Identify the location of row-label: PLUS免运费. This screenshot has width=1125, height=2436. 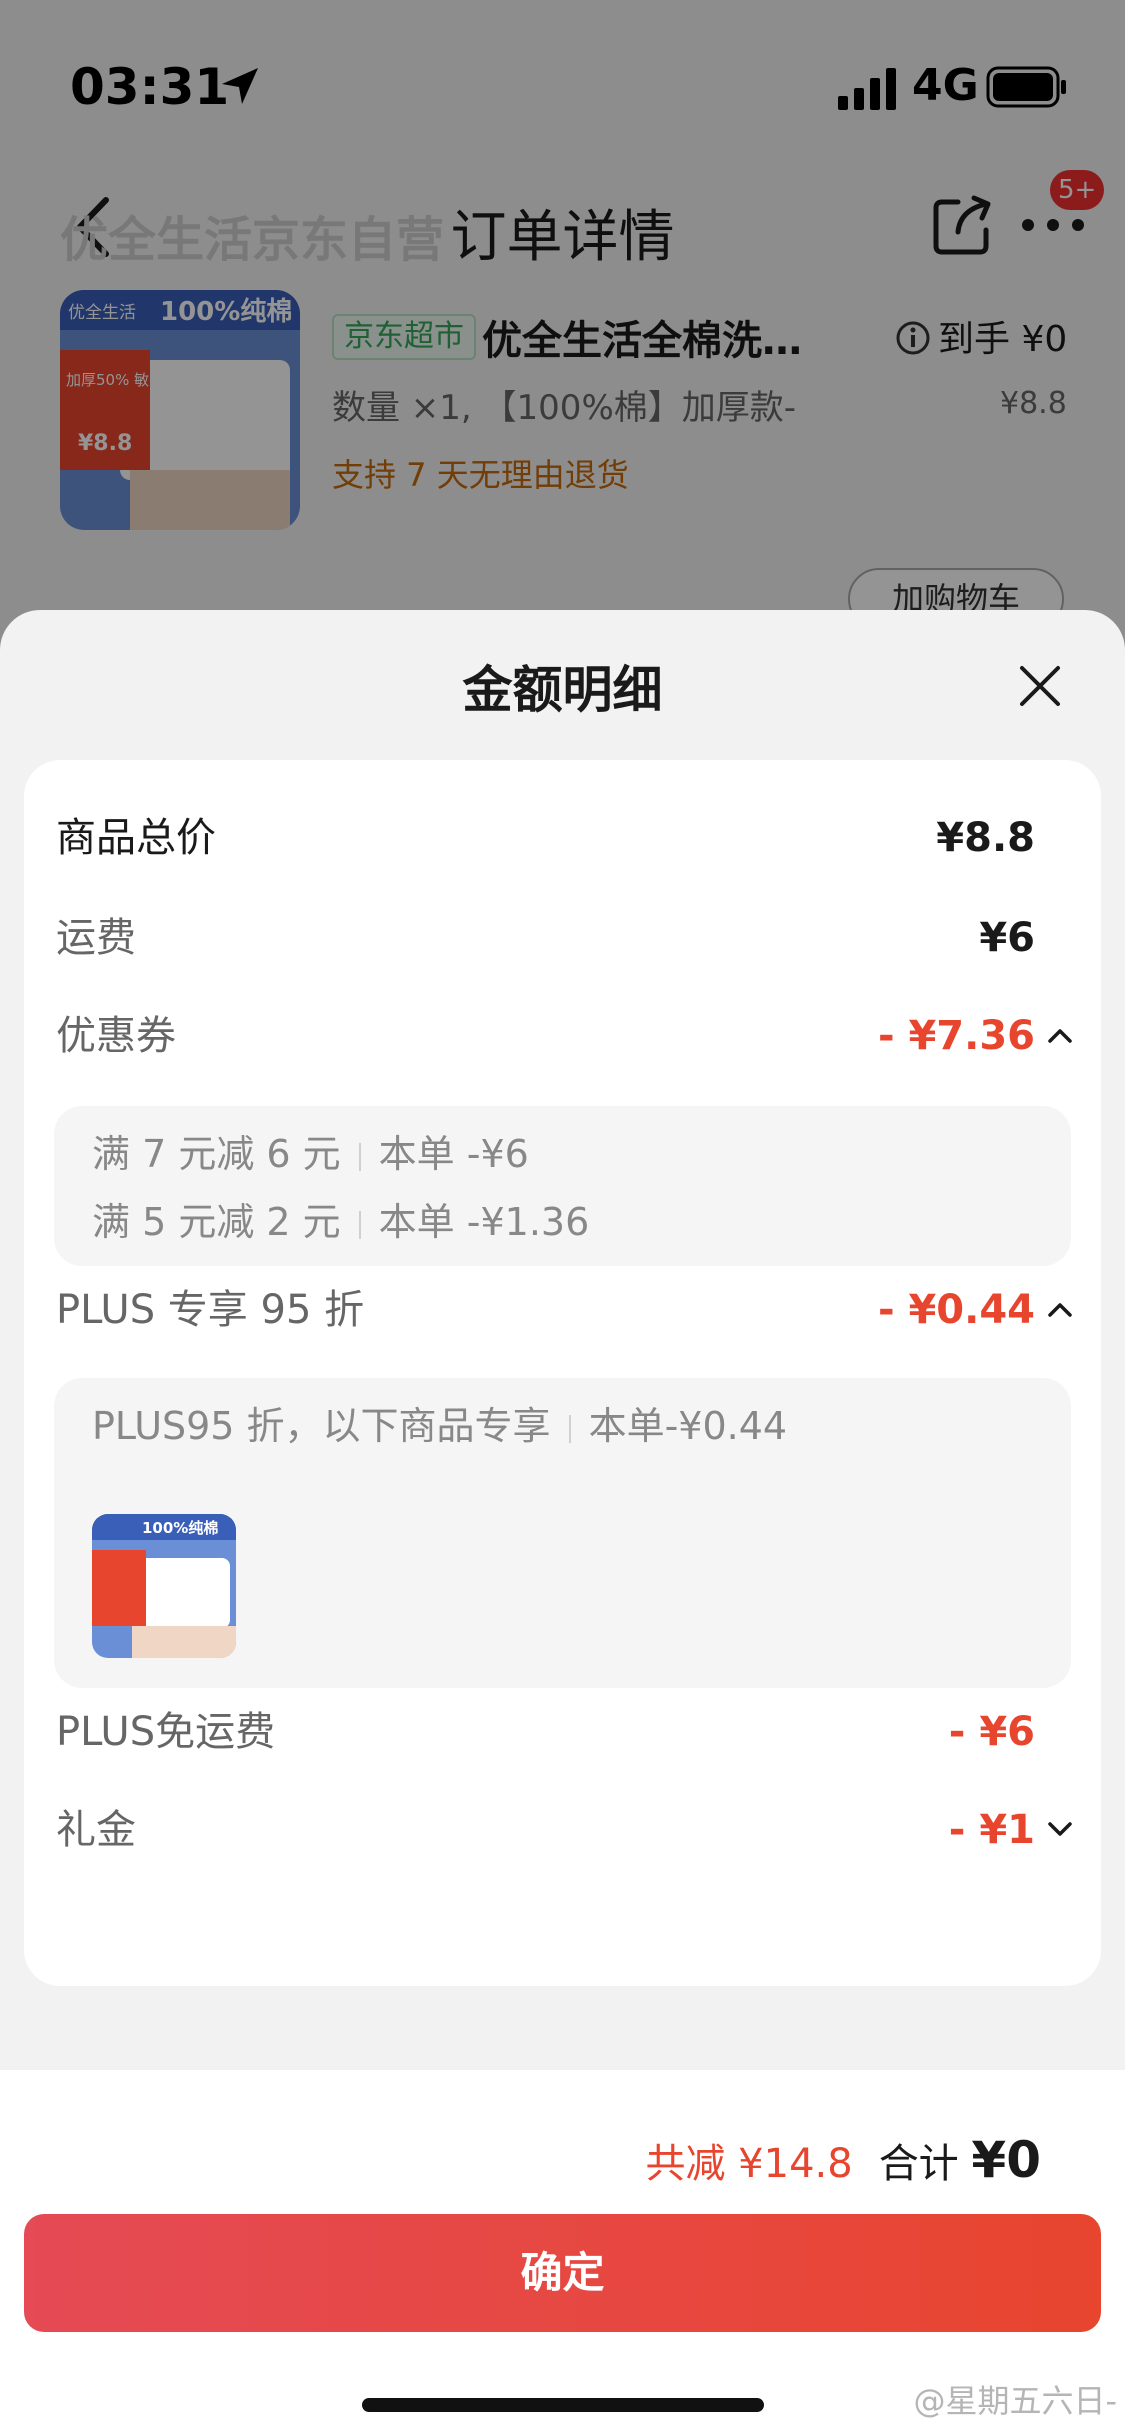
(166, 1732).